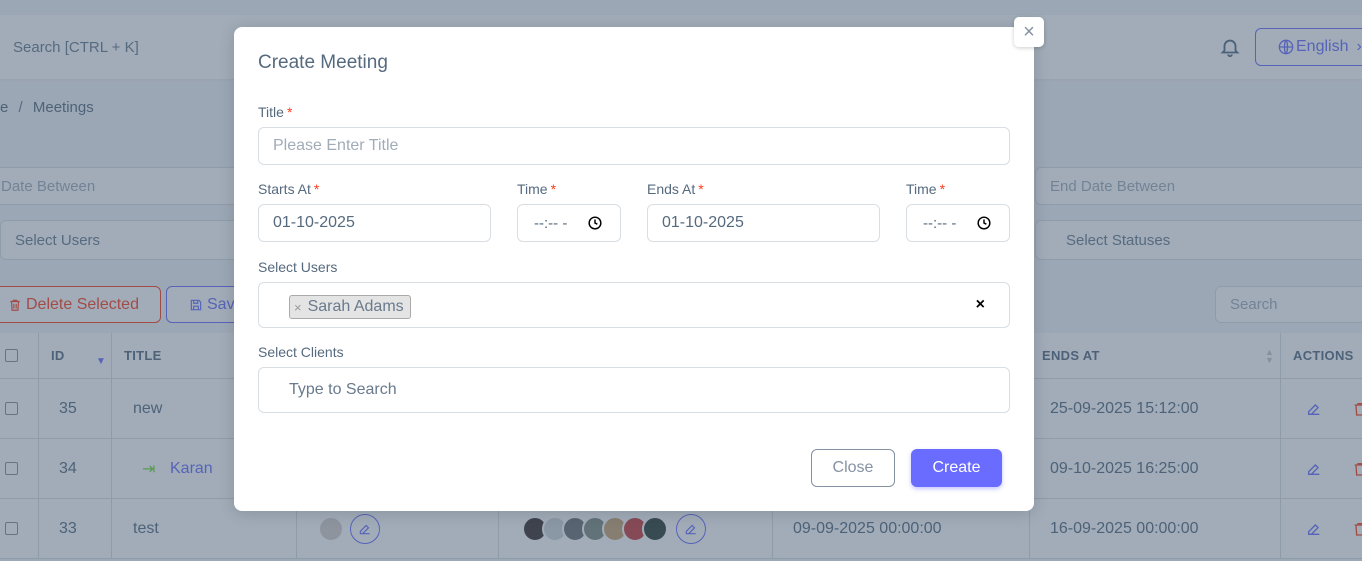 This screenshot has width=1362, height=561. Describe the element at coordinates (374, 223) in the screenshot. I see `starts-at-date-input: 01-10-2025` at that location.